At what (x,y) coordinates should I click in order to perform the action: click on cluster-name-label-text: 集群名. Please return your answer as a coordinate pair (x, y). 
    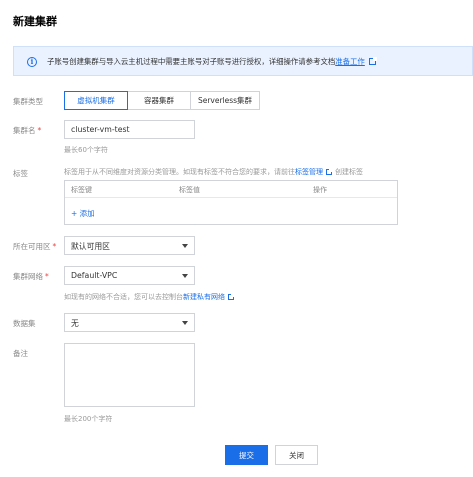
    Looking at the image, I should click on (24, 130).